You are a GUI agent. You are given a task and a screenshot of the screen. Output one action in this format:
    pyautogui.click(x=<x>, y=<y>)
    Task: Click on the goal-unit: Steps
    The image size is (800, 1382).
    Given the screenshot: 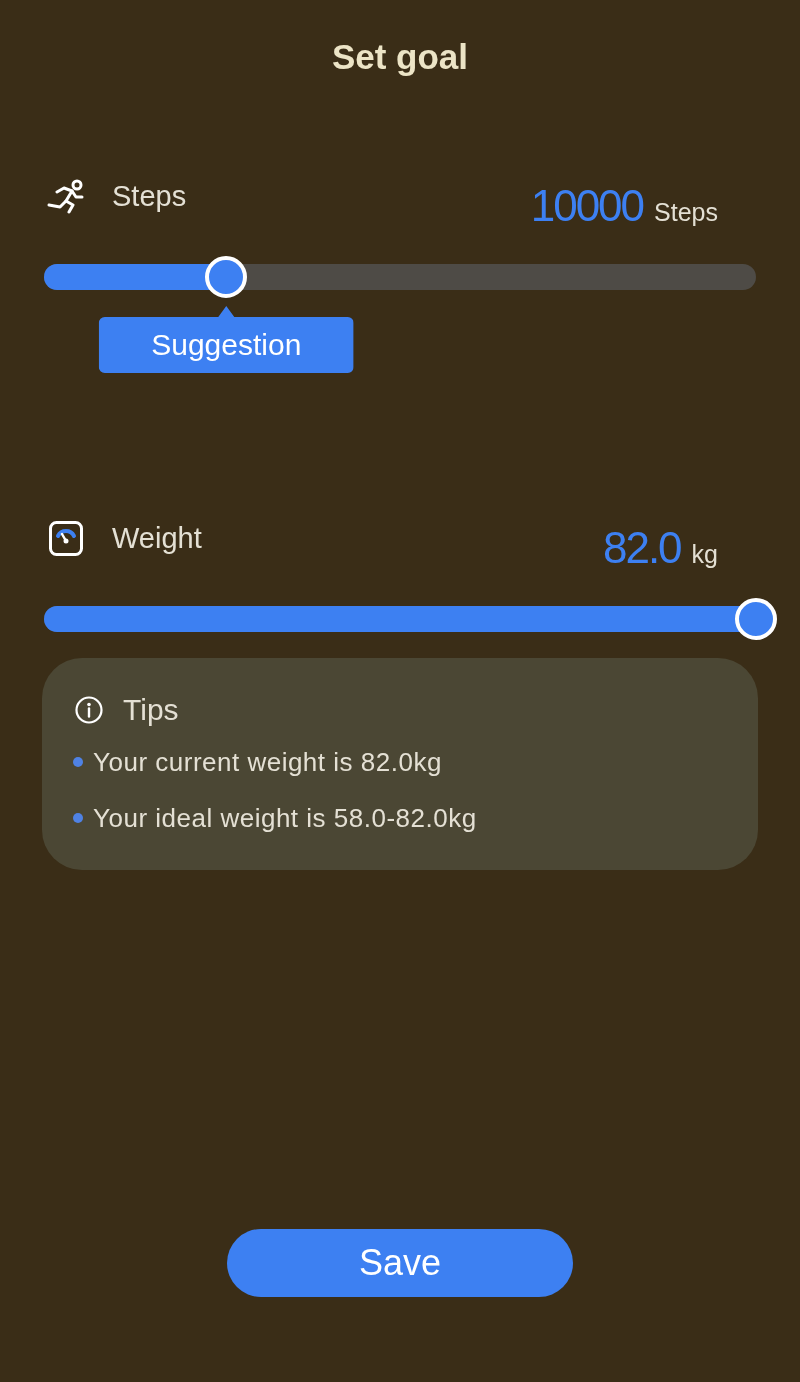 What is the action you would take?
    pyautogui.click(x=686, y=212)
    